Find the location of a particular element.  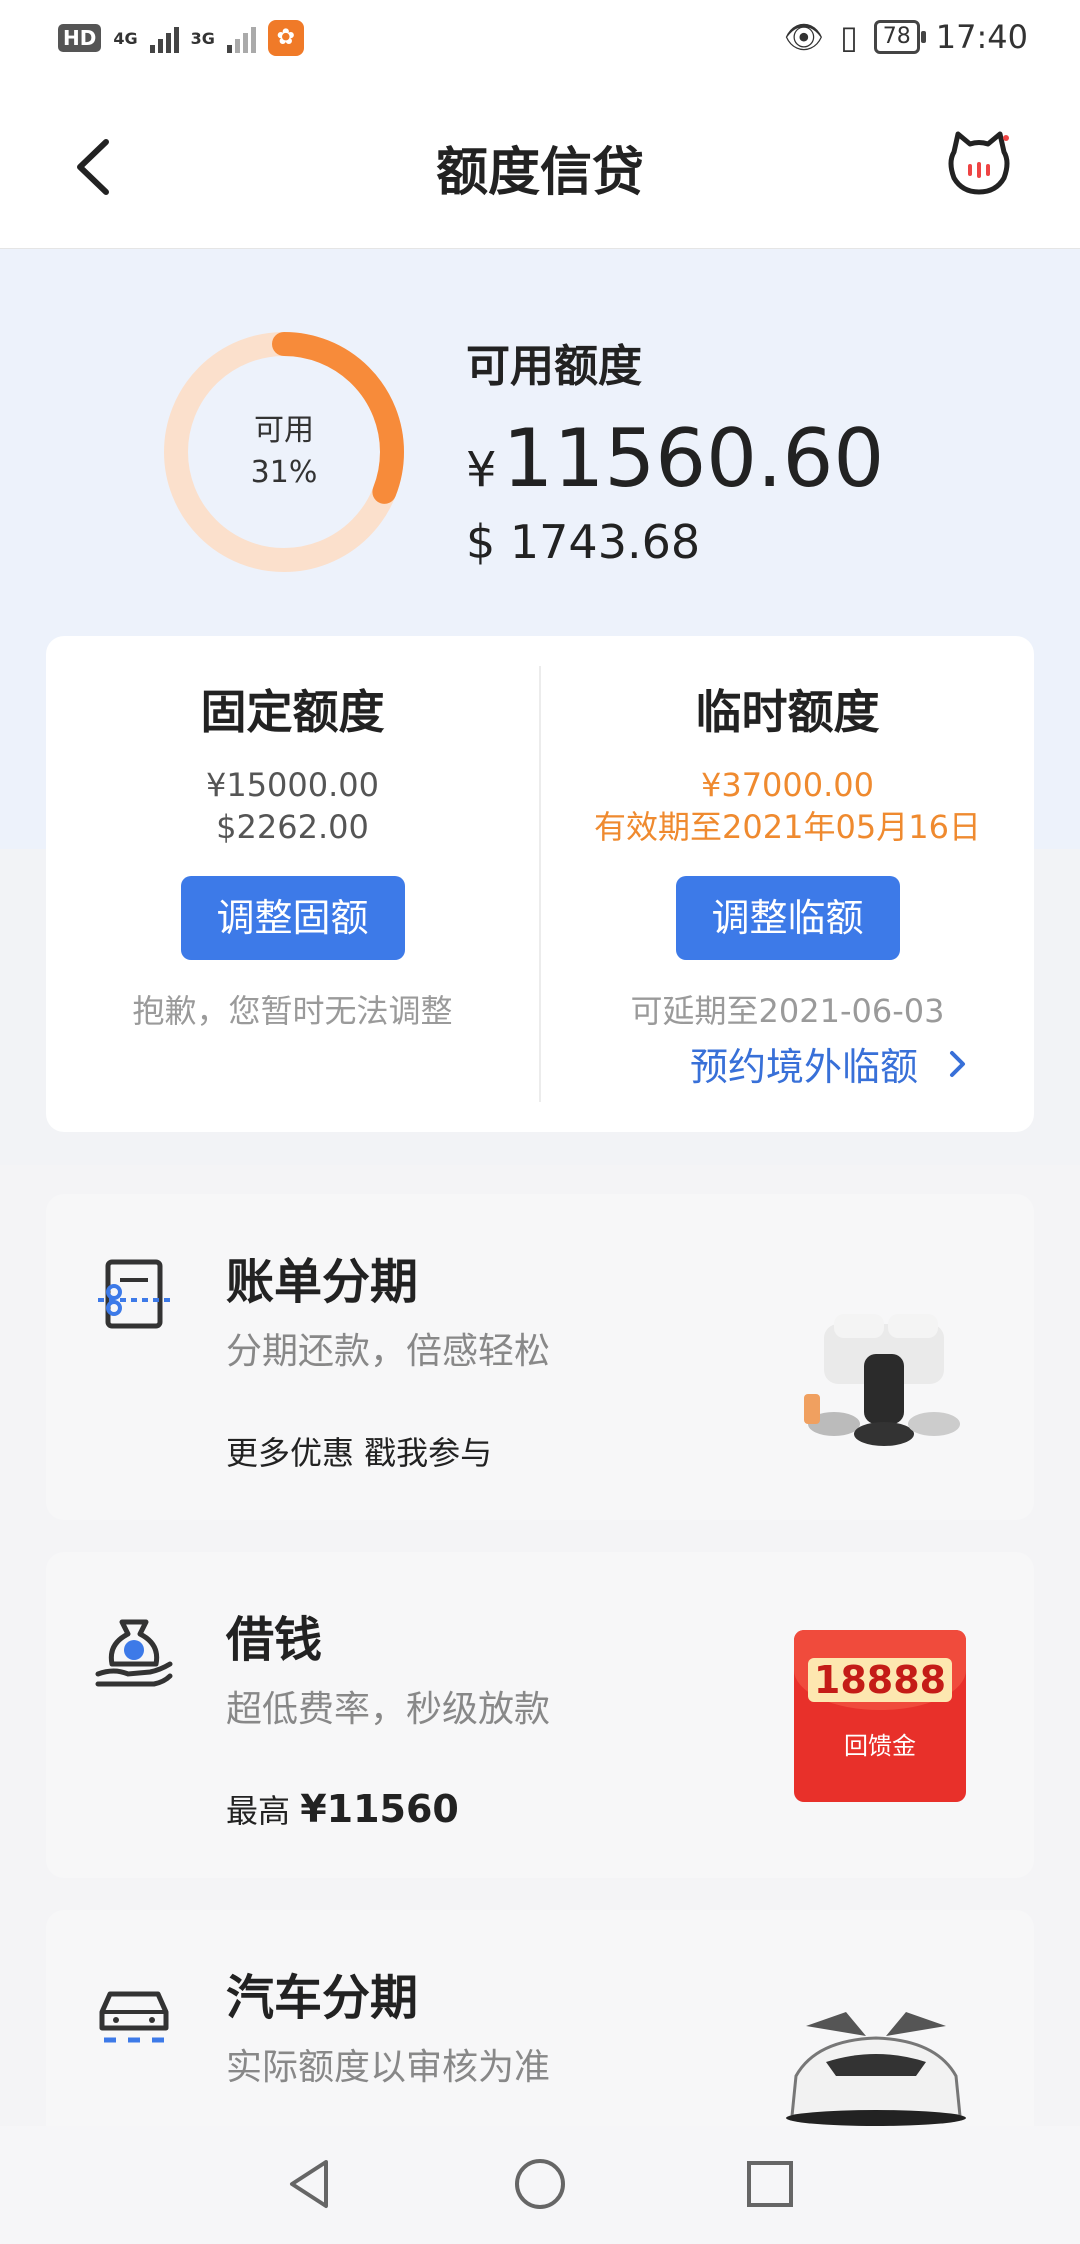

network-type-1: 4G is located at coordinates (125, 38).